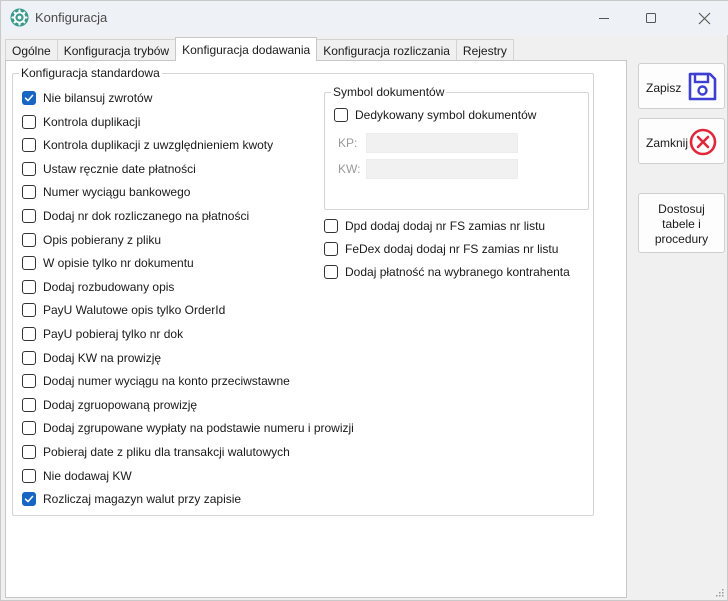  What do you see at coordinates (389, 92) in the screenshot?
I see `document-symbol-group-label: Symbol dokumentów` at bounding box center [389, 92].